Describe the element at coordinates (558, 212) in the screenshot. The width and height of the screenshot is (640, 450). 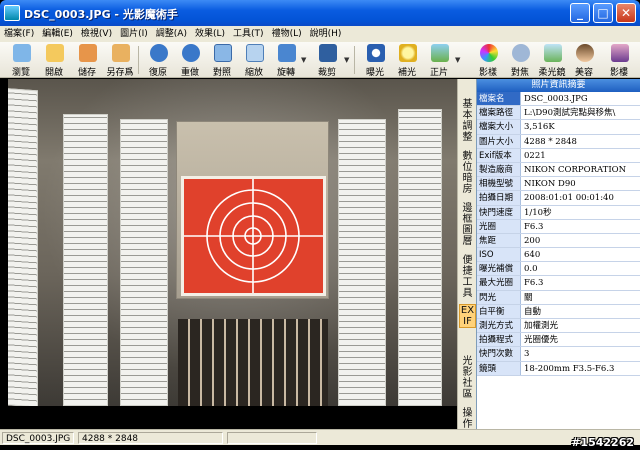
I see `exif-row: 快門速度 1/10秒` at that location.